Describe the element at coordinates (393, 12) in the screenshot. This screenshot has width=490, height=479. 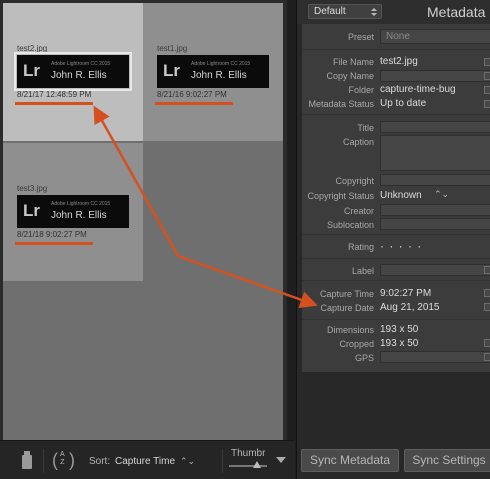
I see `metadata-header: Default Metadata` at that location.